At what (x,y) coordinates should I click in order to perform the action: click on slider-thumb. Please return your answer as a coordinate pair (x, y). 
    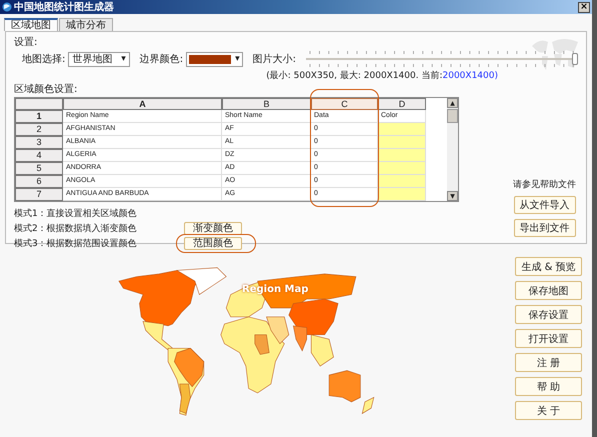
    Looking at the image, I should click on (575, 59).